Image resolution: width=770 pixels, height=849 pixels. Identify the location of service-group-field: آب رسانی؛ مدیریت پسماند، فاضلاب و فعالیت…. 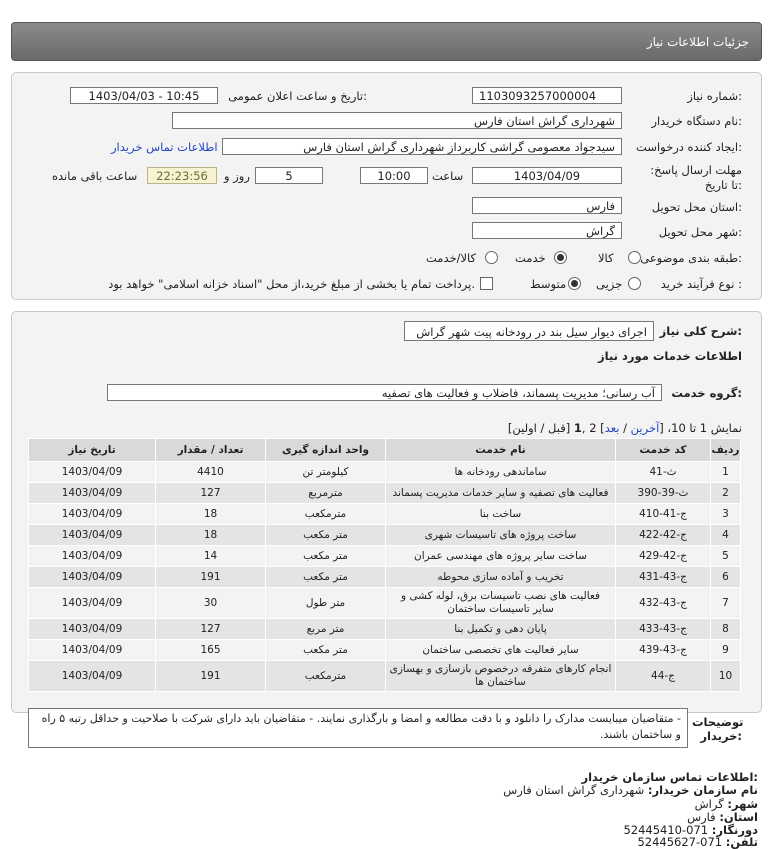
(384, 392).